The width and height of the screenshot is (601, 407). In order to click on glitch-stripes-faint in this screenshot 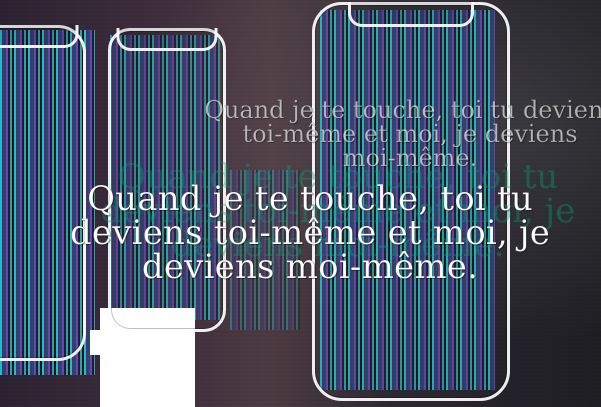, I will do `click(265, 250)`.